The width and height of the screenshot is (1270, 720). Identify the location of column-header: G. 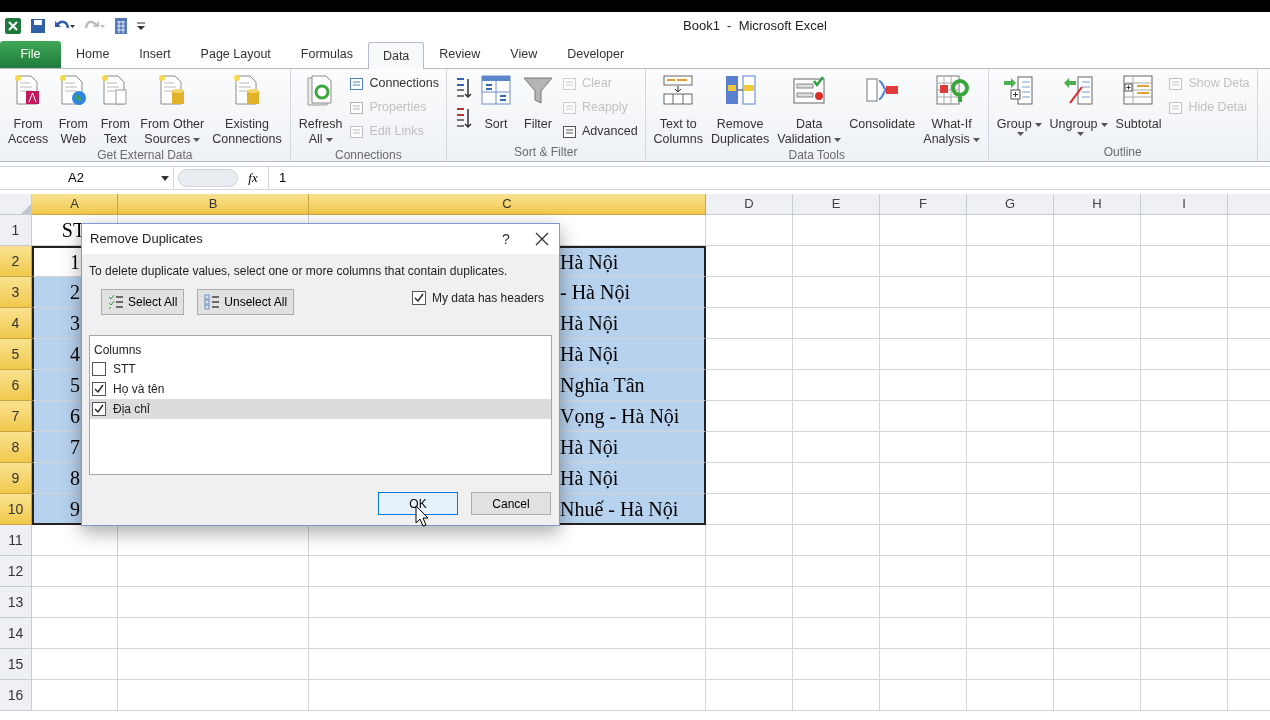
(1010, 204).